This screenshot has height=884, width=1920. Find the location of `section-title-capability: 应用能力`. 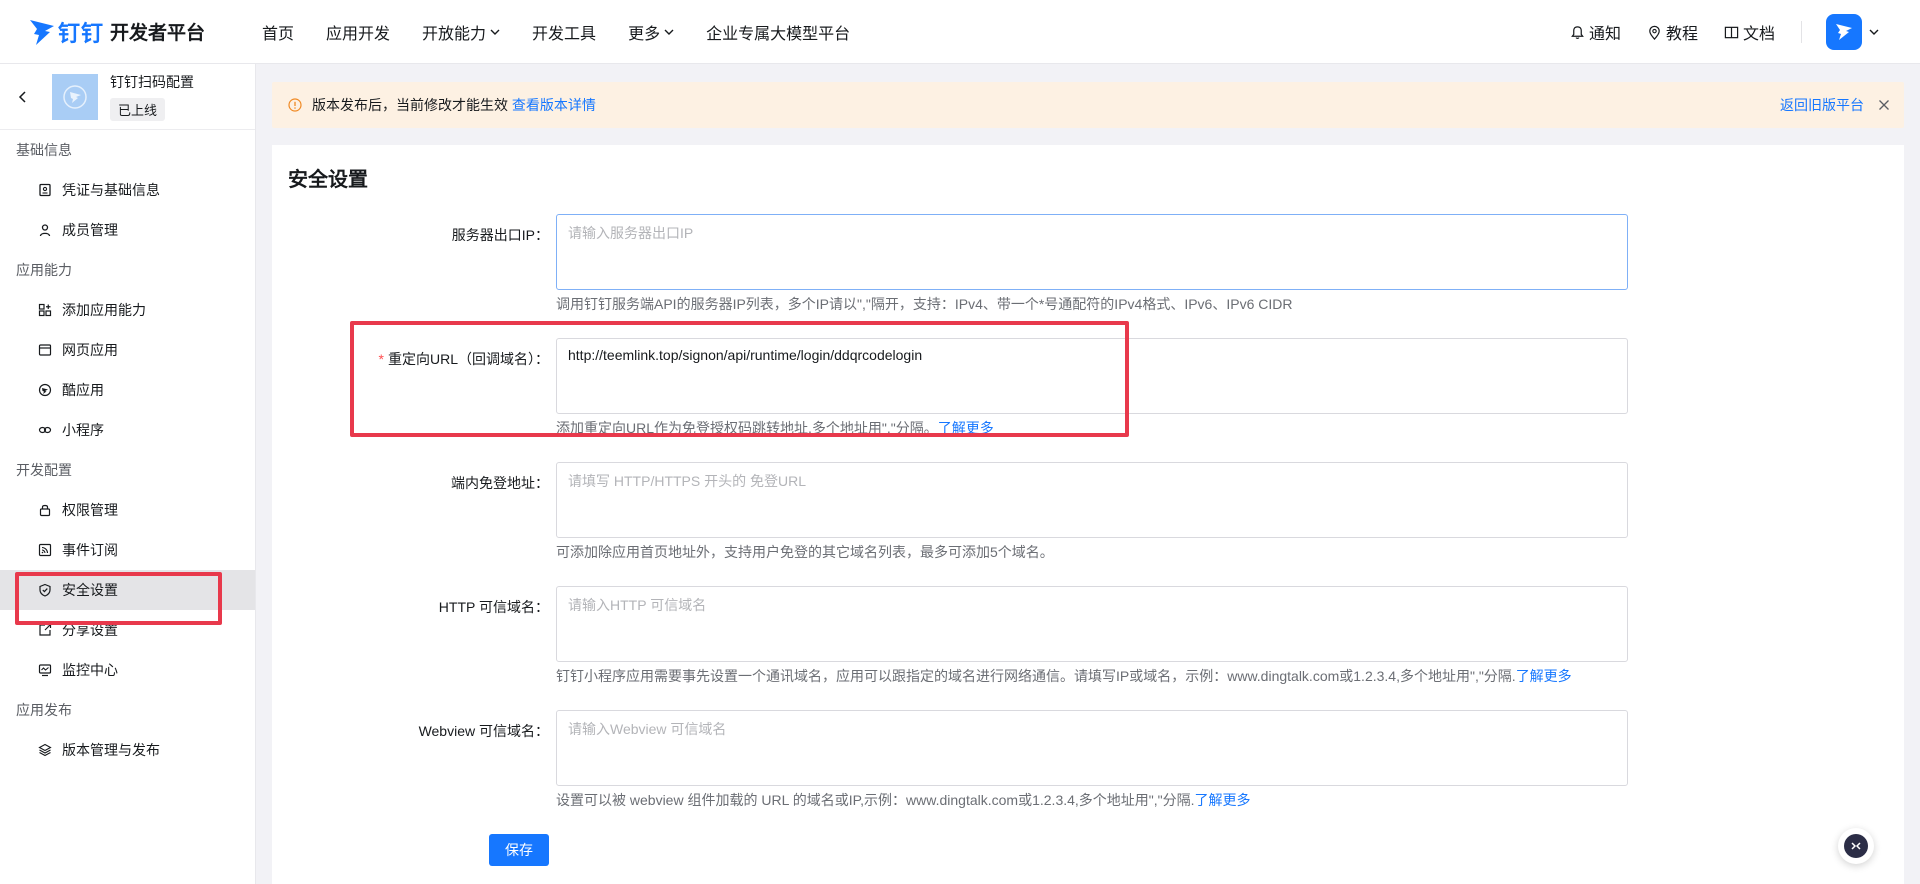

section-title-capability: 应用能力 is located at coordinates (44, 270).